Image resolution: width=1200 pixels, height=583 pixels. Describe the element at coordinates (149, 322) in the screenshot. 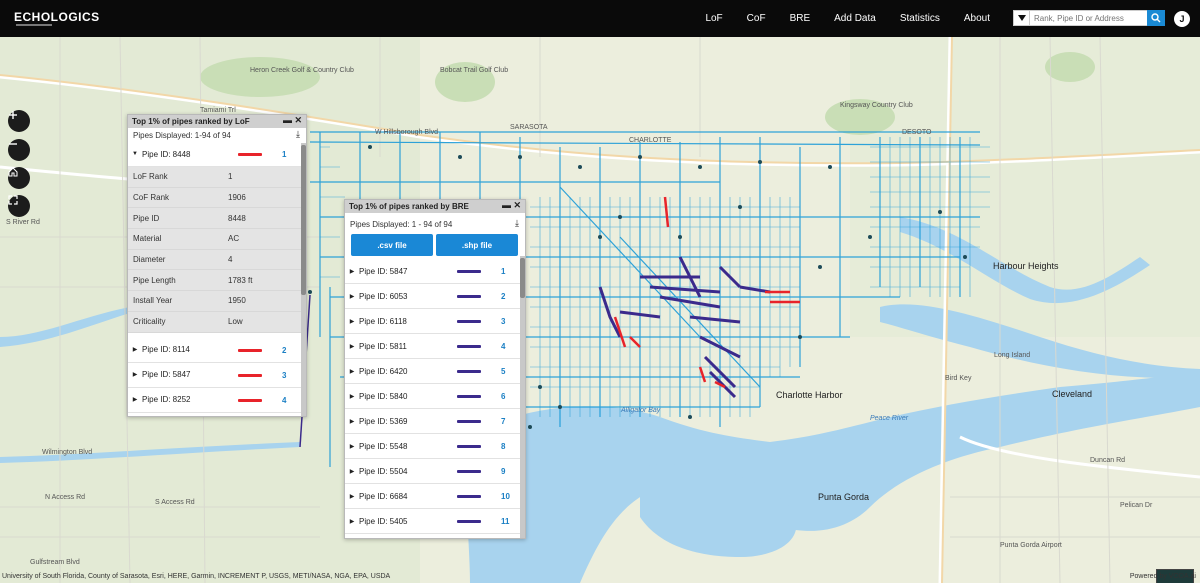

I see `detail-key: Criticality` at that location.